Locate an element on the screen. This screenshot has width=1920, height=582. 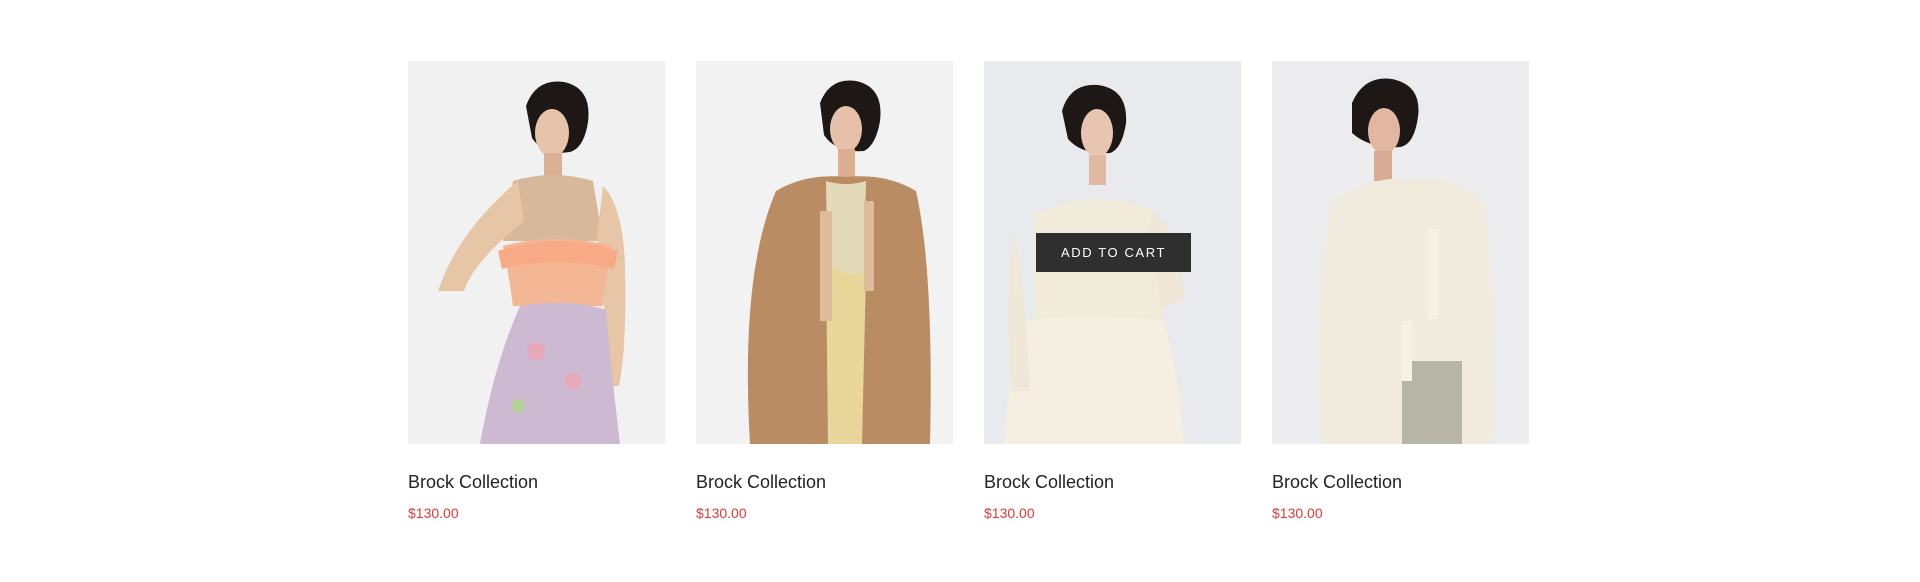
product-image: ADD TO CART is located at coordinates (1112, 252).